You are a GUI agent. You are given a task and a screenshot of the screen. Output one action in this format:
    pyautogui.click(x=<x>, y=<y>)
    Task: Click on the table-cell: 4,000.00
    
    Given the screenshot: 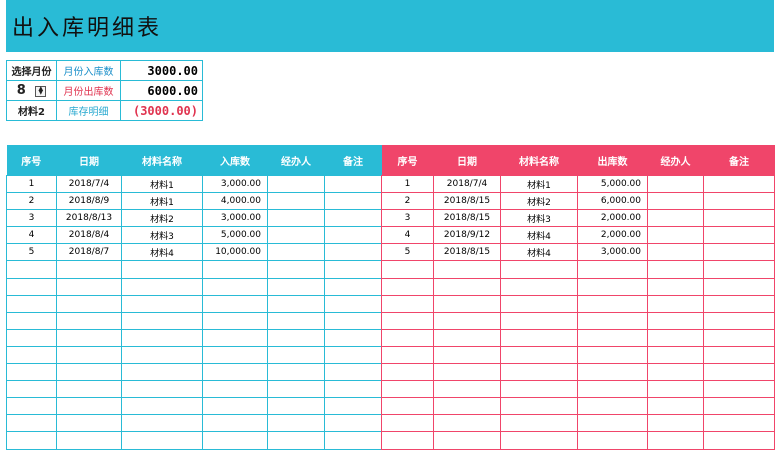 What is the action you would take?
    pyautogui.click(x=235, y=201)
    